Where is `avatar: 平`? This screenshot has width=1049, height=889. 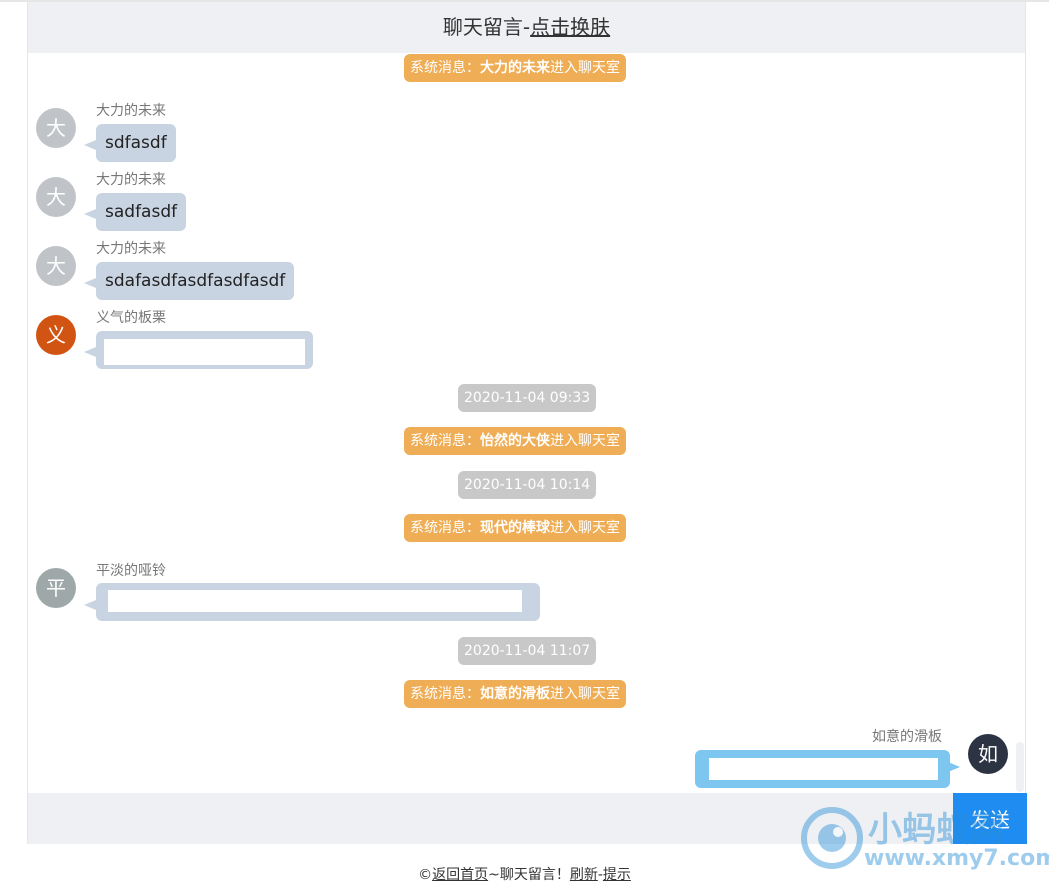
avatar: 平 is located at coordinates (56, 588).